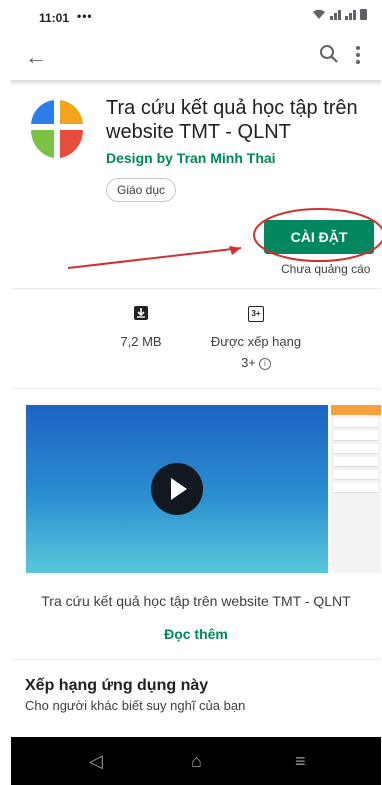 Image resolution: width=382 pixels, height=785 pixels. Describe the element at coordinates (117, 685) in the screenshot. I see `rate-section-title: Xếp hạng ứng dụng này` at that location.